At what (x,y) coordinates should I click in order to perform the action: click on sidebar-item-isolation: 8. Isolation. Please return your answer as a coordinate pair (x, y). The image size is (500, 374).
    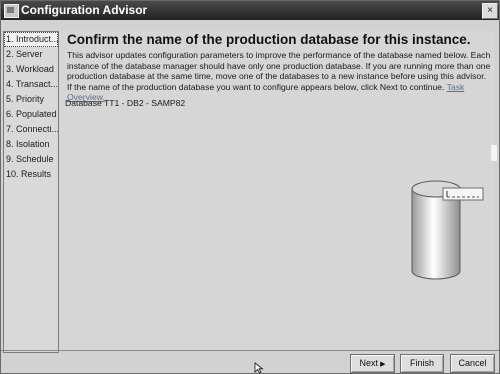
    Looking at the image, I should click on (31, 144).